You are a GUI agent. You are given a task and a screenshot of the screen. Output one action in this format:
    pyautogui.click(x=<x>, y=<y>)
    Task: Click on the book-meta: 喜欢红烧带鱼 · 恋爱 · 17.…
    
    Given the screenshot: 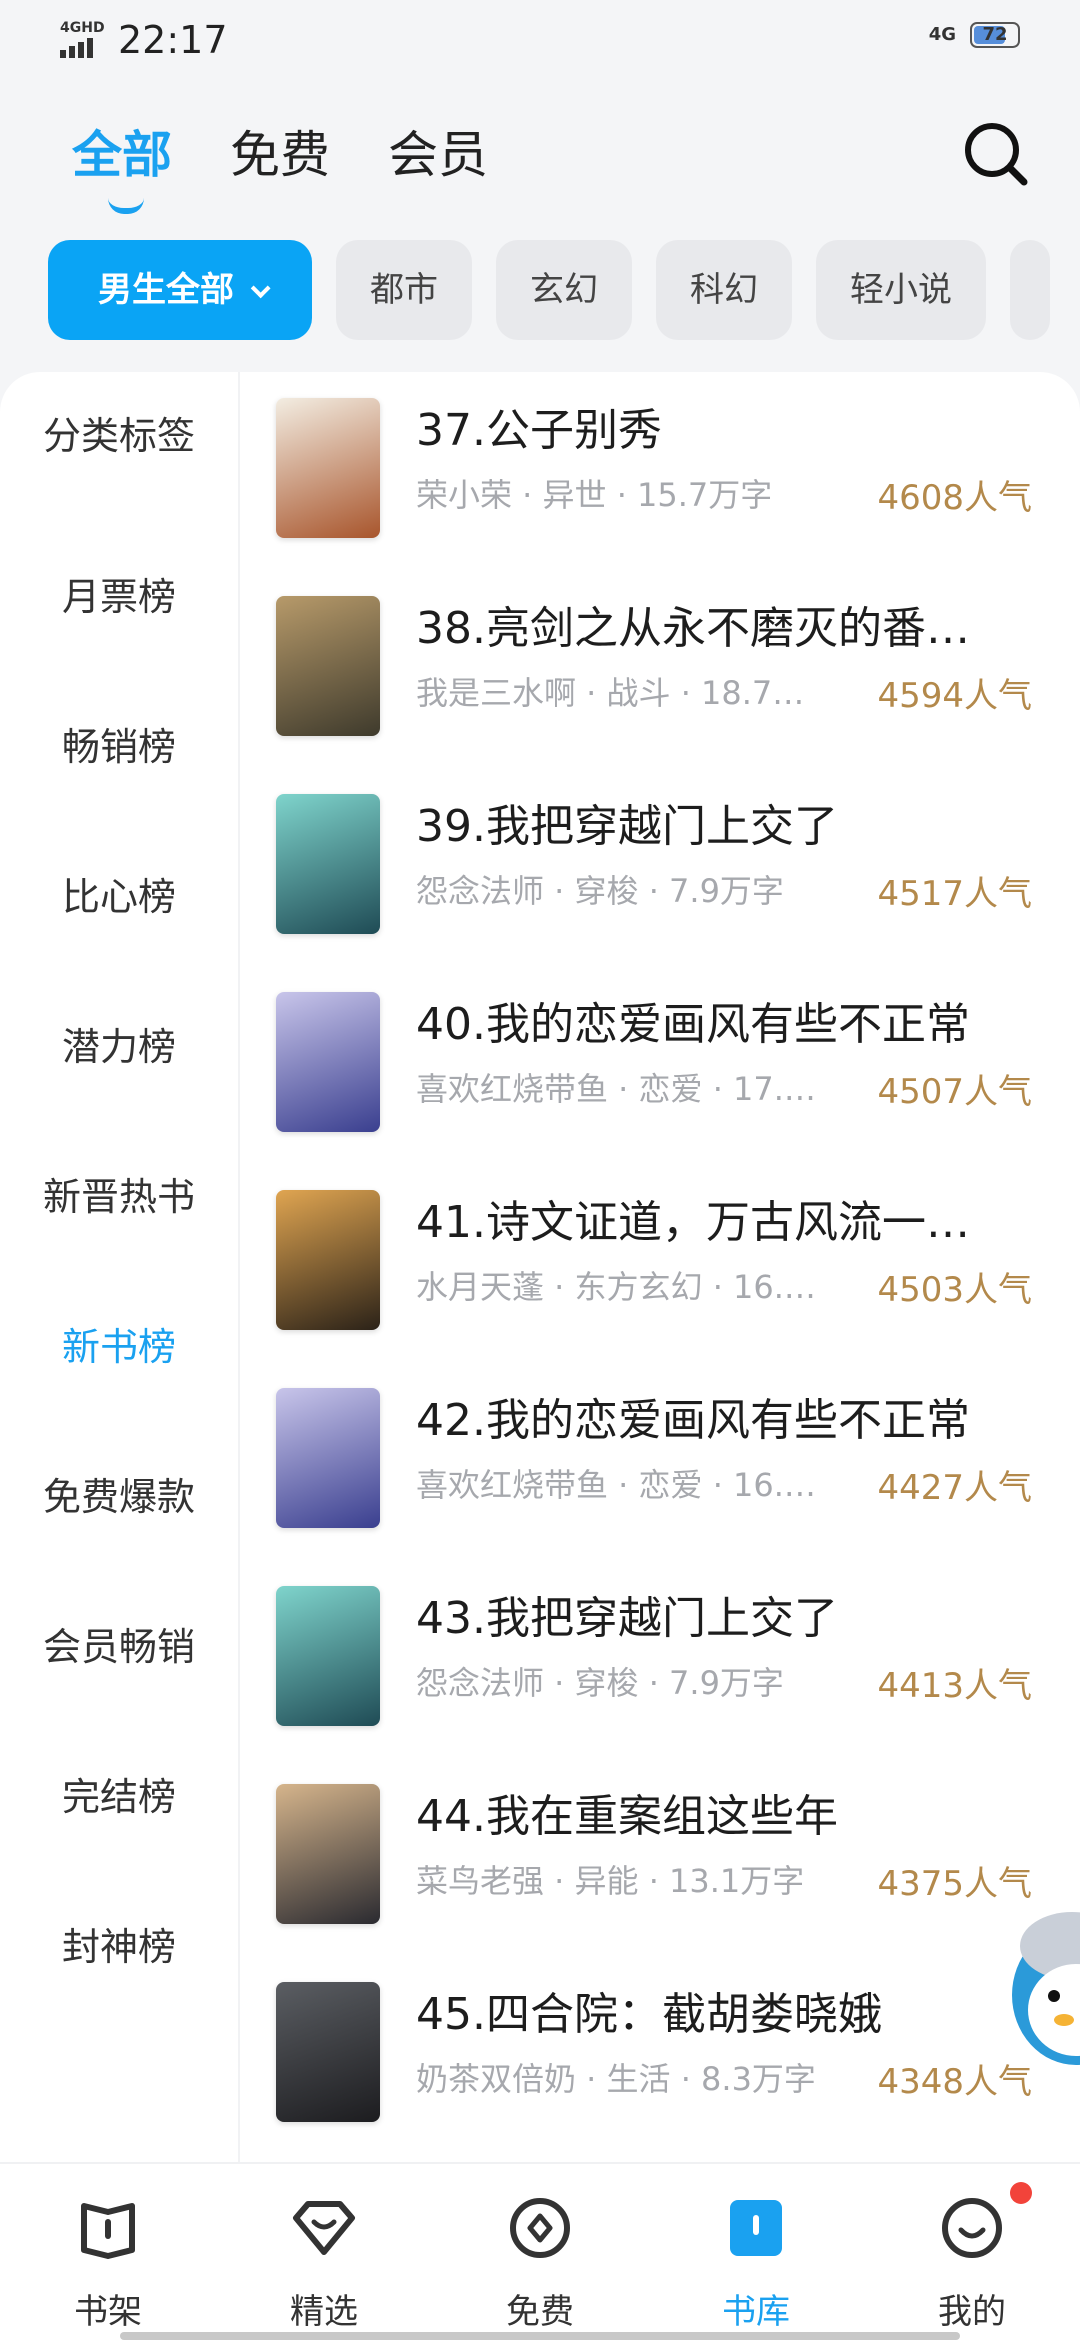 What is the action you would take?
    pyautogui.click(x=616, y=1089)
    